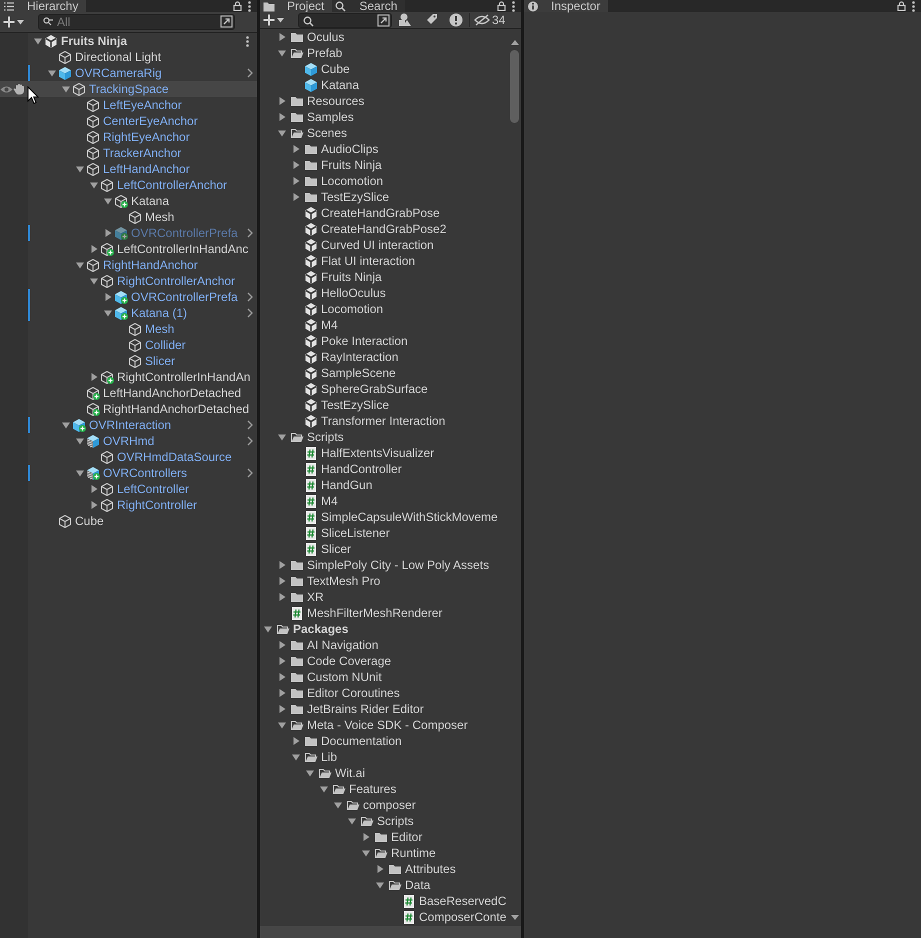  What do you see at coordinates (6, 89) in the screenshot?
I see `visibility-eye-icon` at bounding box center [6, 89].